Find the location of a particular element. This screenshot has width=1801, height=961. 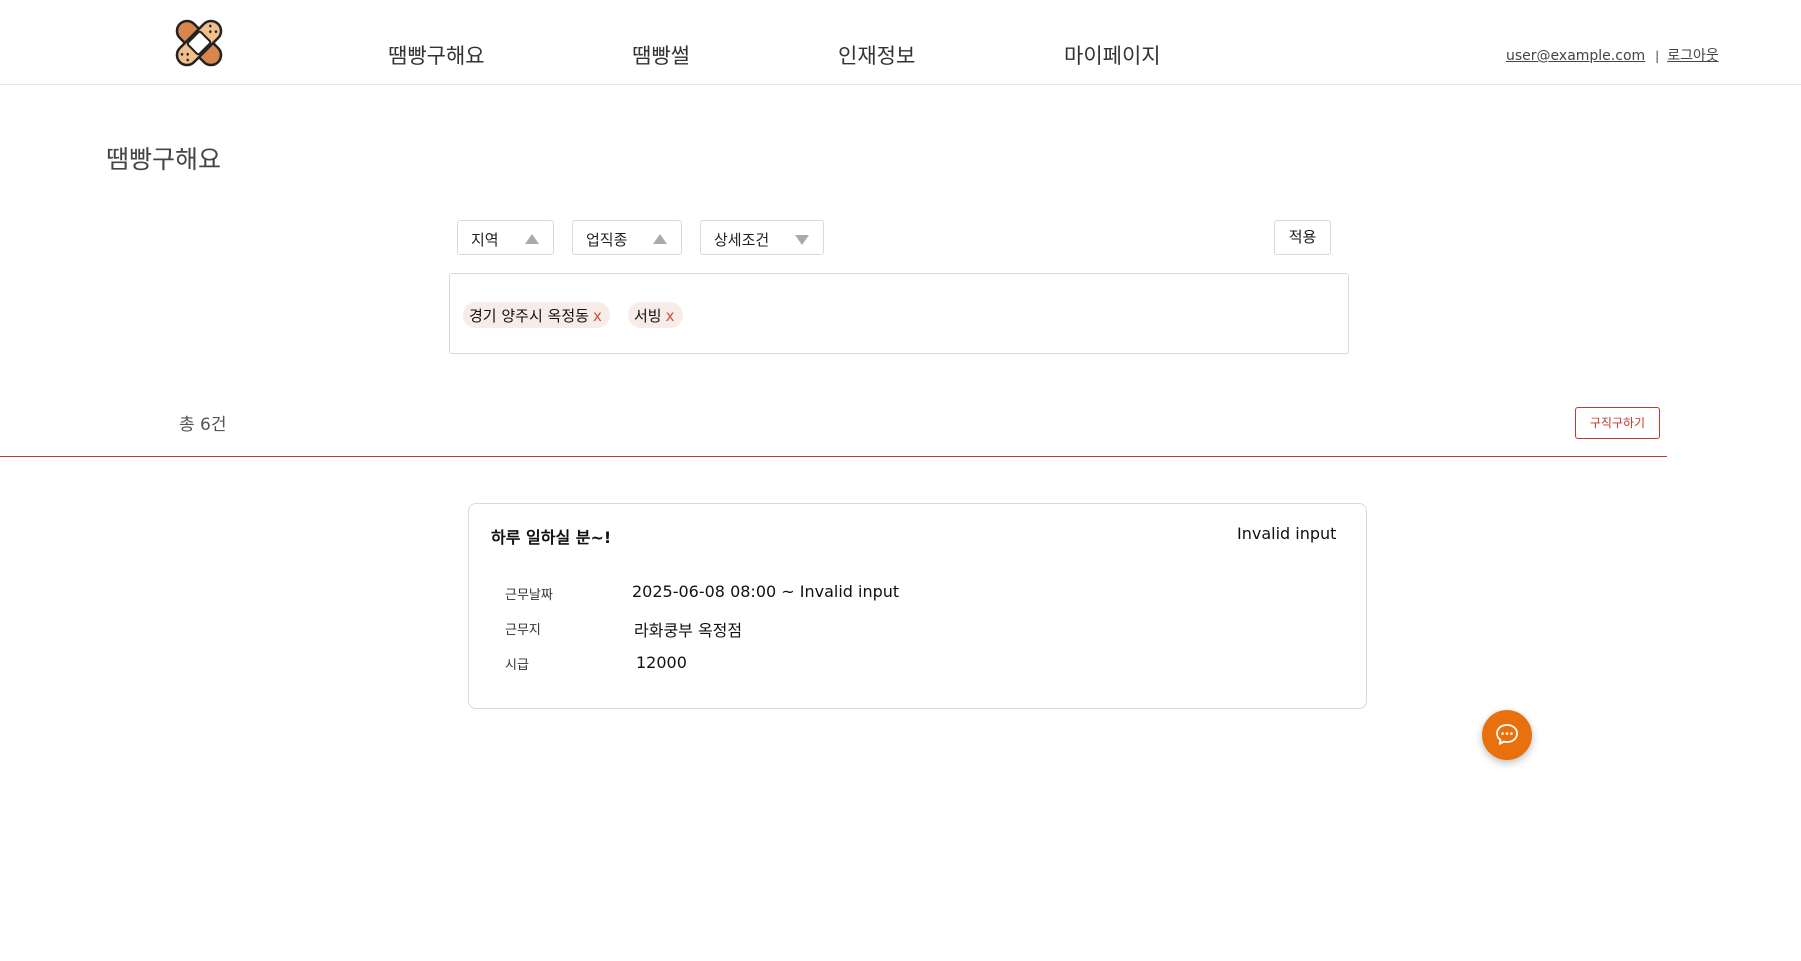

job-filter-dropdown: 업직종 is located at coordinates (627, 237).